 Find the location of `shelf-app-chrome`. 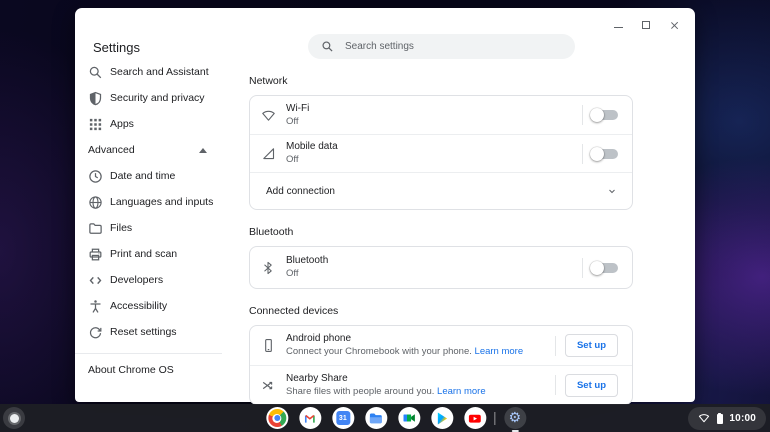

shelf-app-chrome is located at coordinates (276, 418).